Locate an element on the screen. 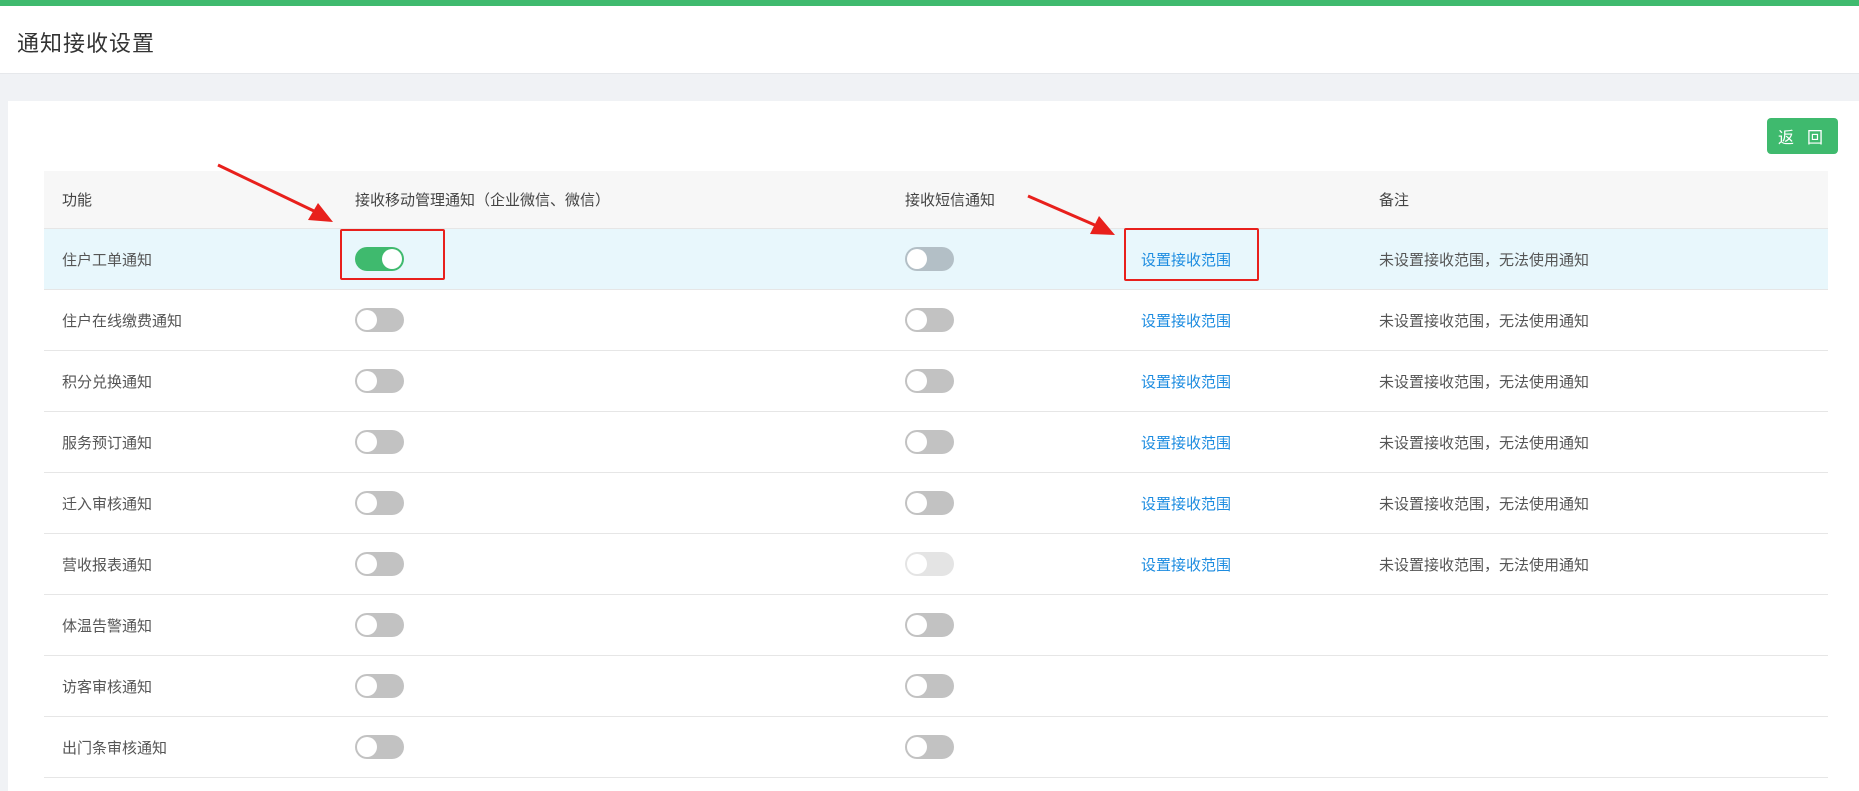 Image resolution: width=1859 pixels, height=791 pixels. table-row: 迁入审核通知 设置接收范围 未设置接收范围，无法使用通知 is located at coordinates (936, 503).